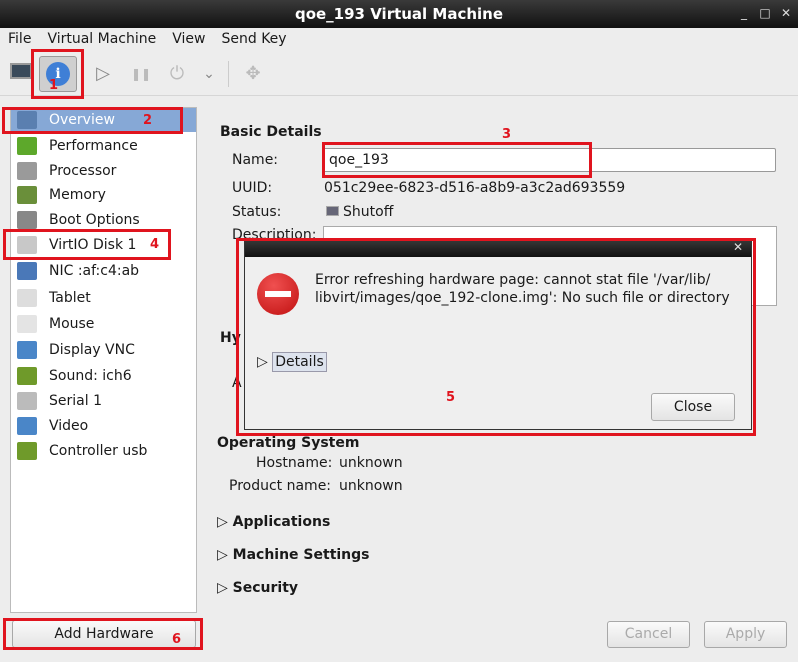  What do you see at coordinates (451, 397) in the screenshot?
I see `annotation-label-5: 5` at bounding box center [451, 397].